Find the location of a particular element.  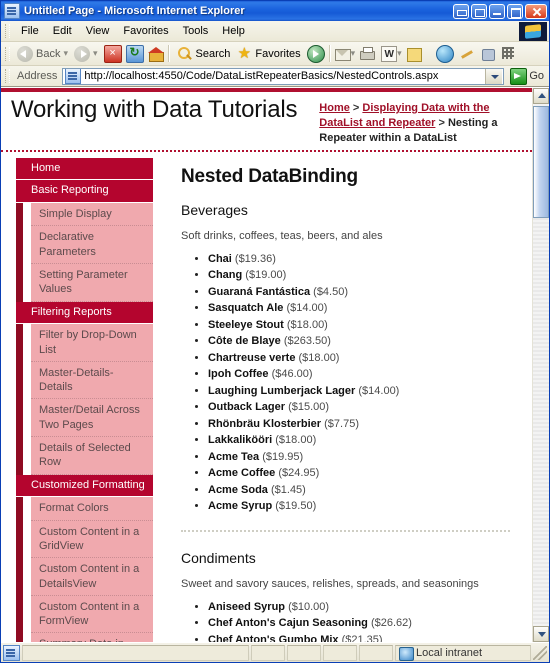

menu-help: Help is located at coordinates (233, 31).